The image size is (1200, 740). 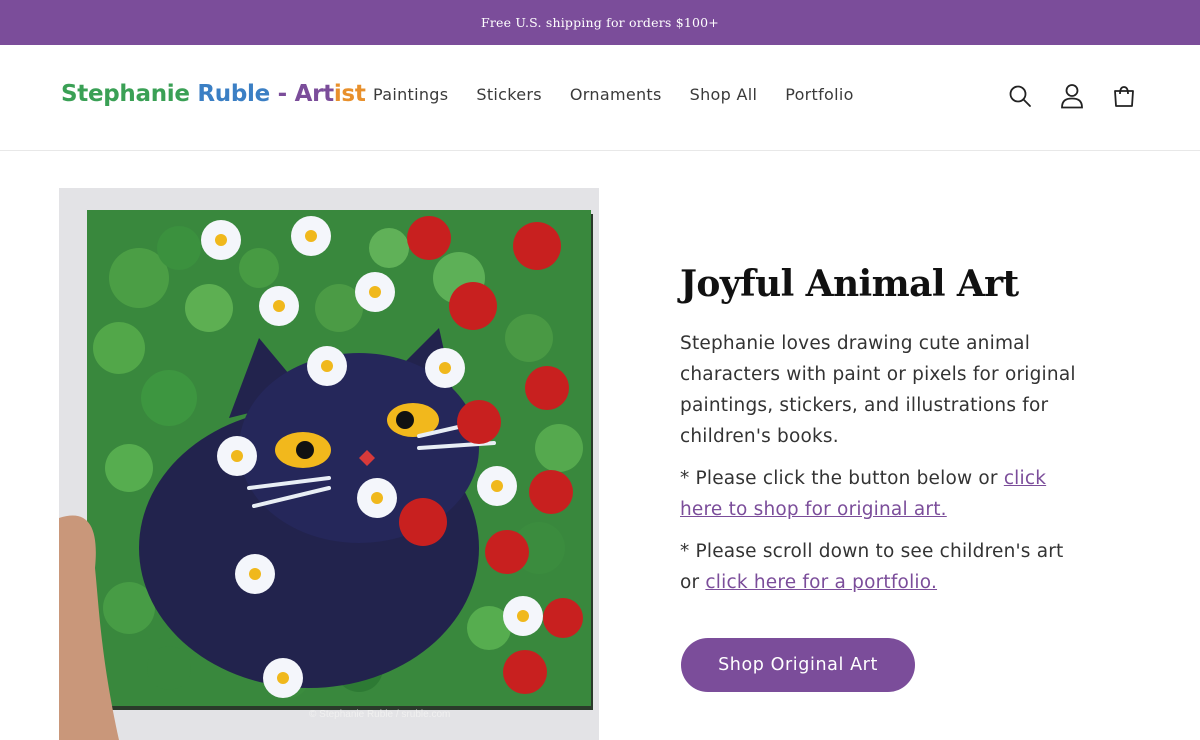 I want to click on hero-title: Joyful Animal Art, so click(x=849, y=284).